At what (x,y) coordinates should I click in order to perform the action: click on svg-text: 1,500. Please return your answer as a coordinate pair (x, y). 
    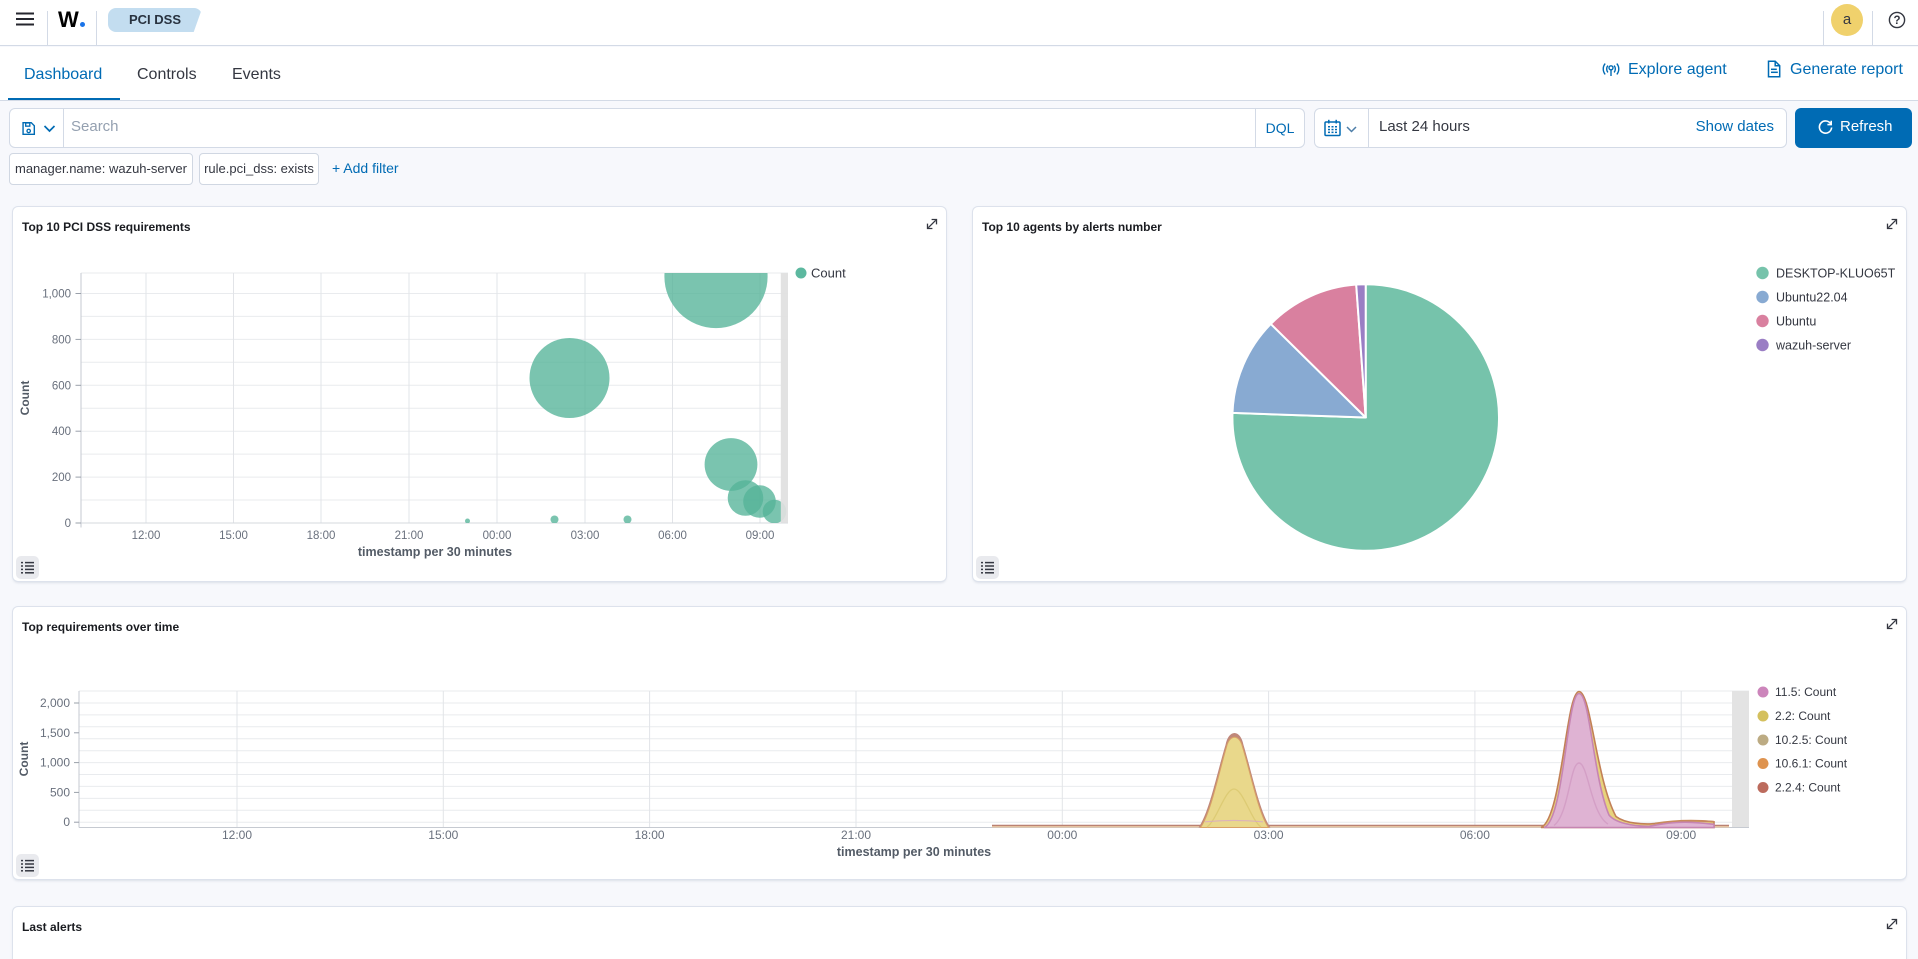
    Looking at the image, I should click on (55, 733).